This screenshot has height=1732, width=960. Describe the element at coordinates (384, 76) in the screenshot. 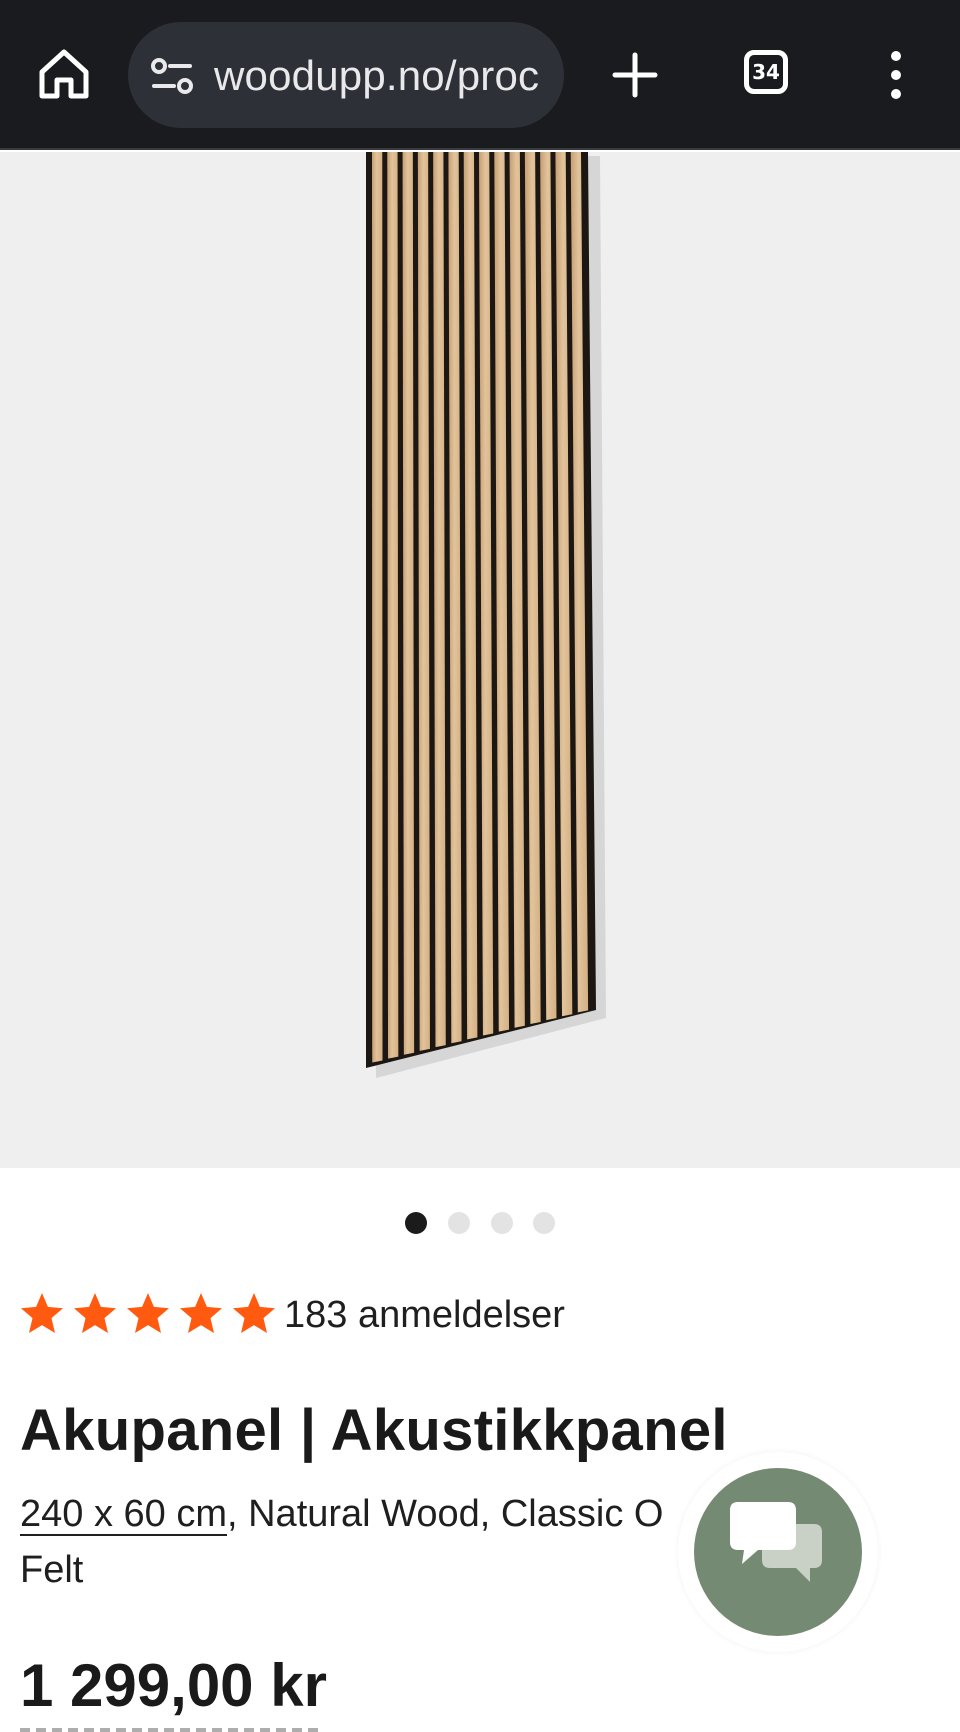

I see `url-text: woodupp.no/proc` at that location.